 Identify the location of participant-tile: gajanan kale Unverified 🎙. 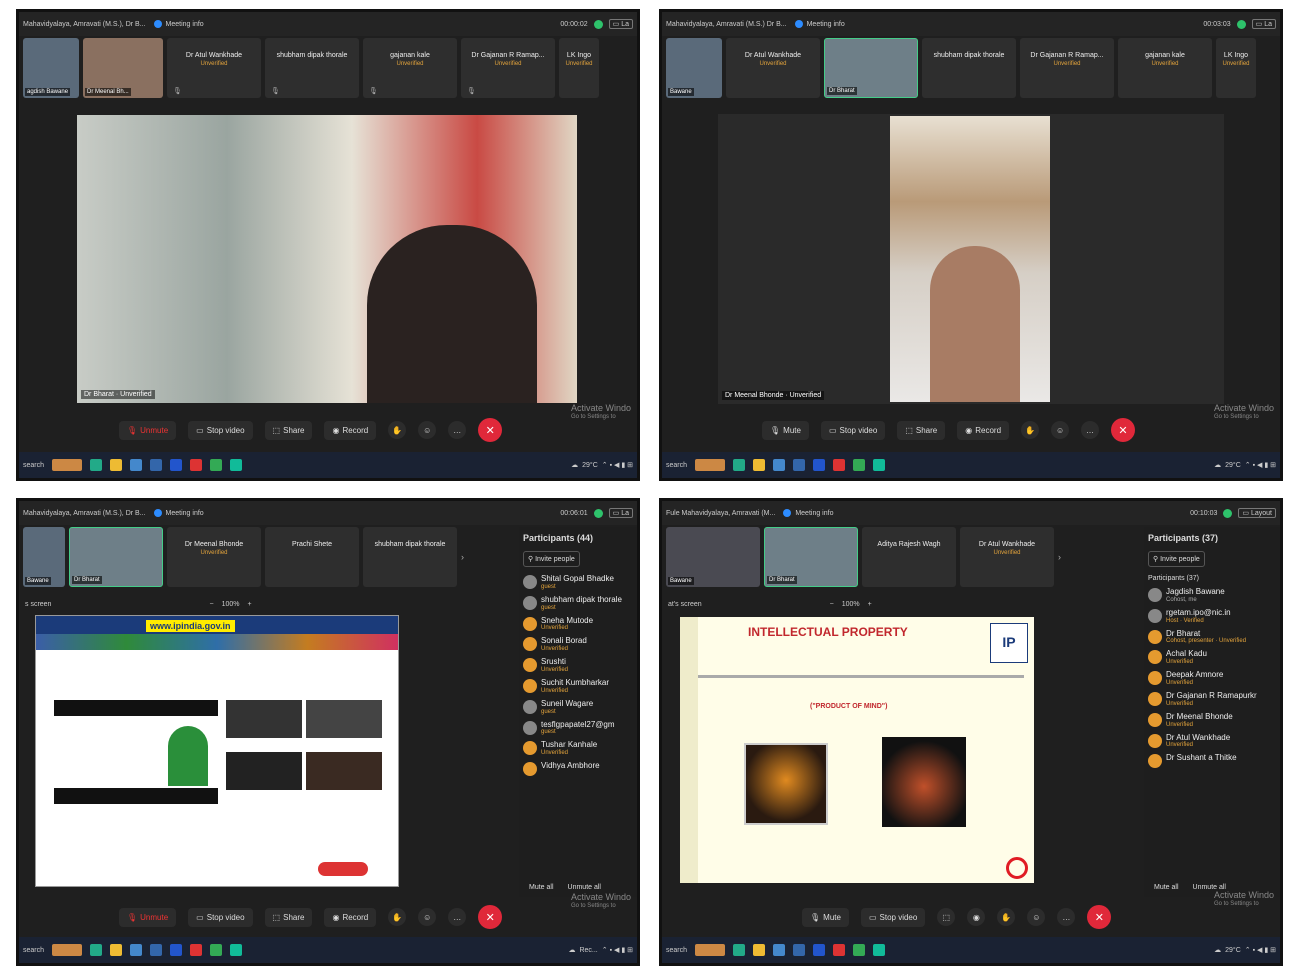
(410, 68).